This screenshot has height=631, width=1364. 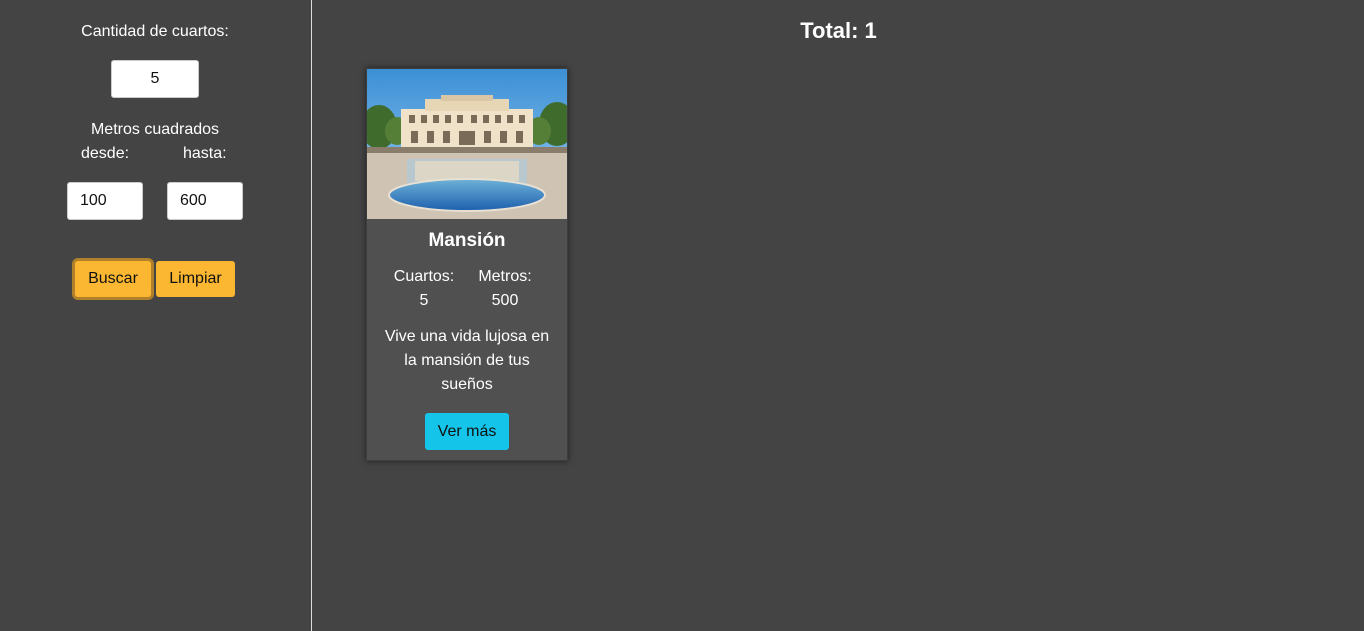 I want to click on rooms-stat-label: Cuartos:, so click(x=424, y=276).